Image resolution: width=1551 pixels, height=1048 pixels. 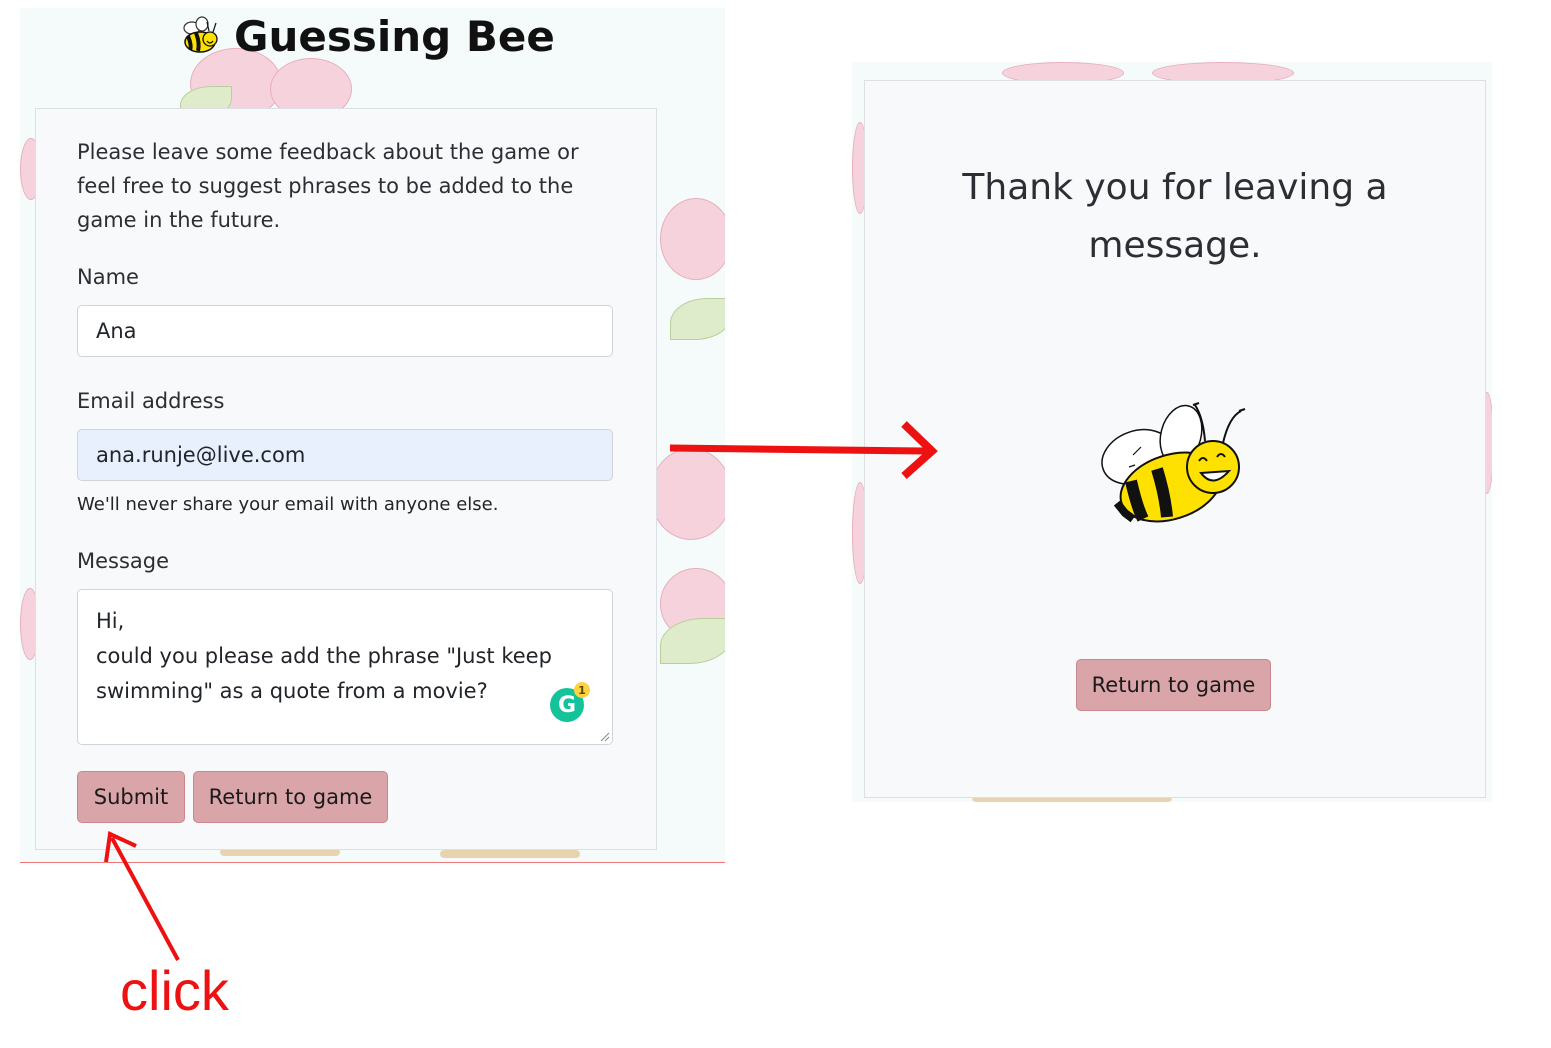 What do you see at coordinates (394, 36) in the screenshot?
I see `app-title-text: Guessing Bee` at bounding box center [394, 36].